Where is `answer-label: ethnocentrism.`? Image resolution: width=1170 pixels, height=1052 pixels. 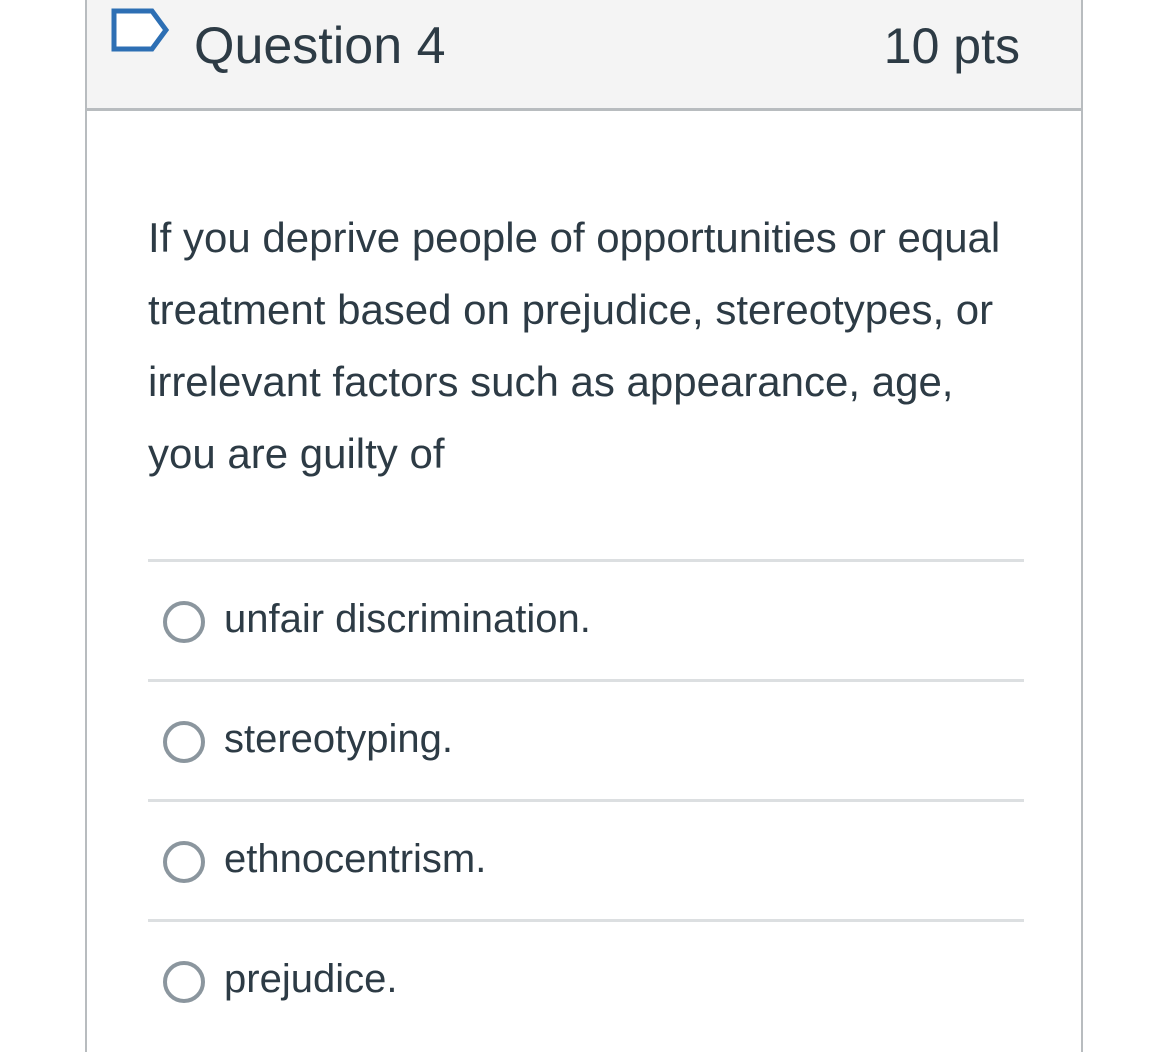 answer-label: ethnocentrism. is located at coordinates (355, 859).